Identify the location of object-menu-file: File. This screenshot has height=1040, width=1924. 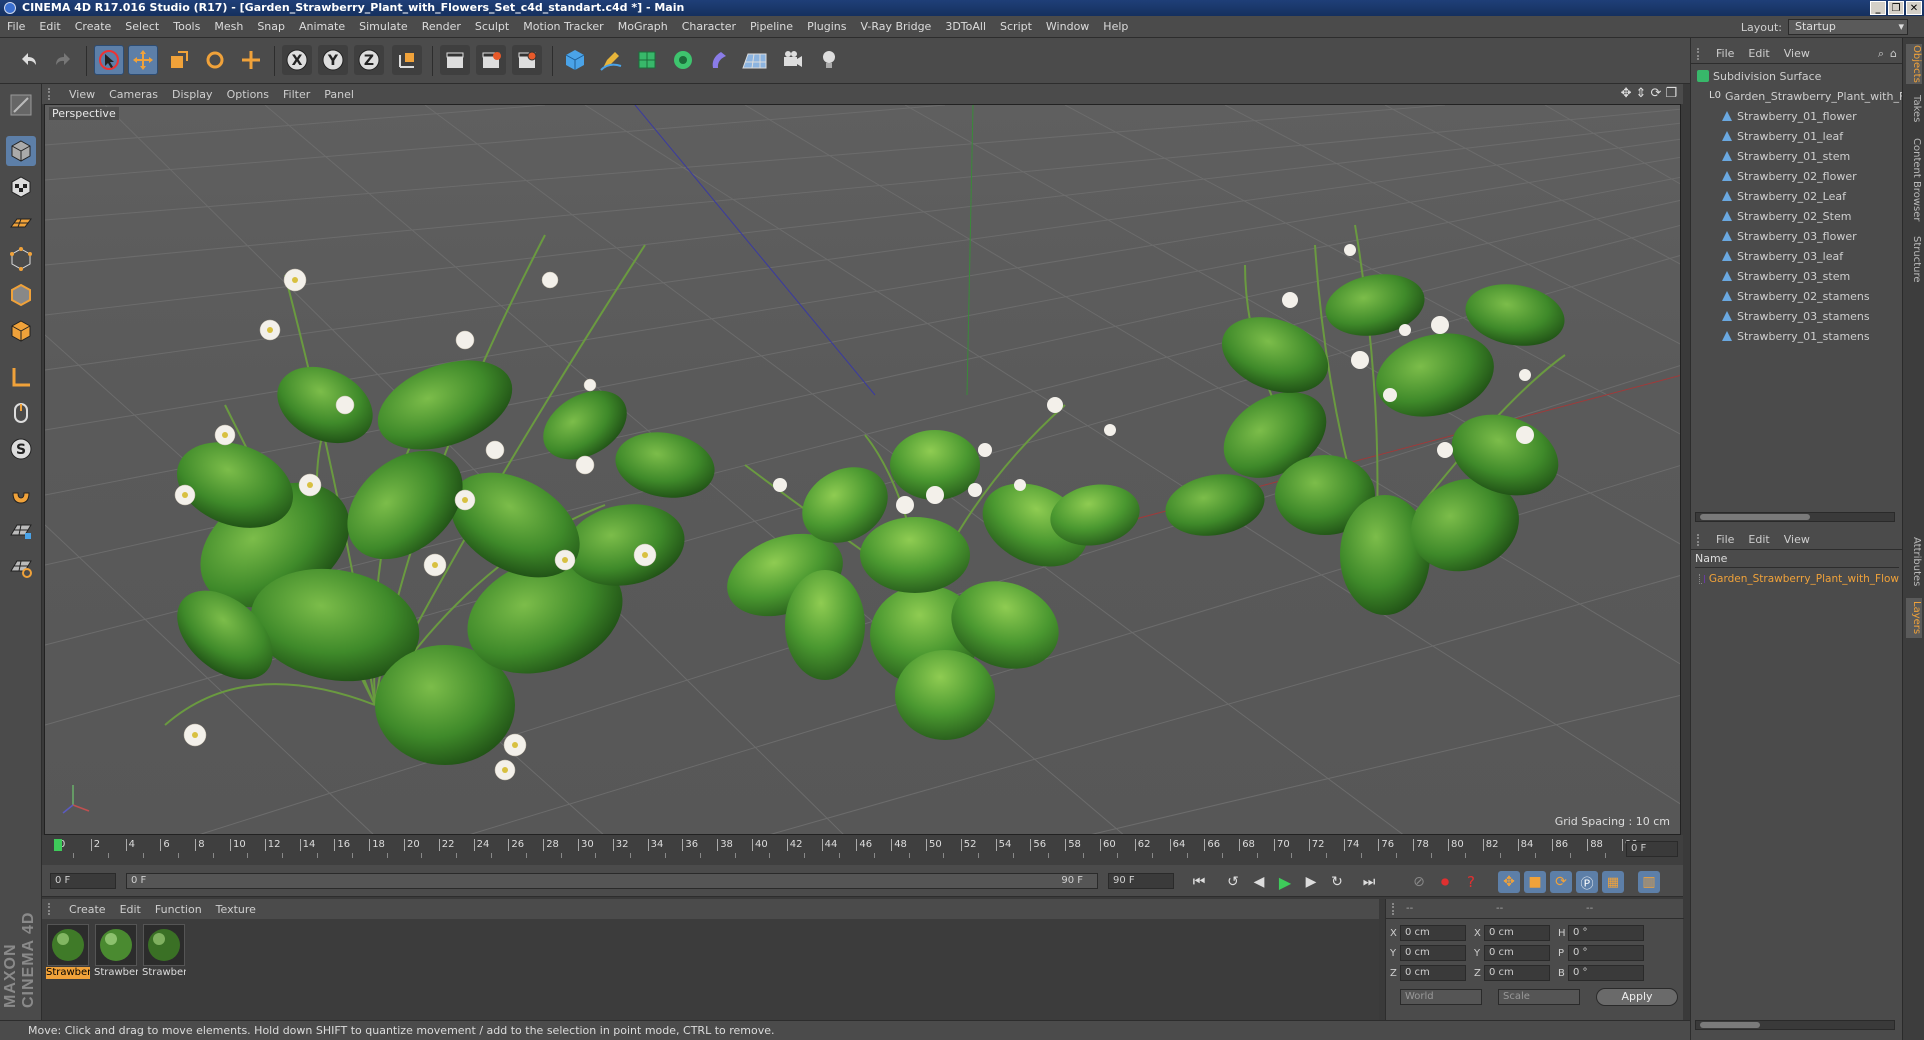
(1725, 53).